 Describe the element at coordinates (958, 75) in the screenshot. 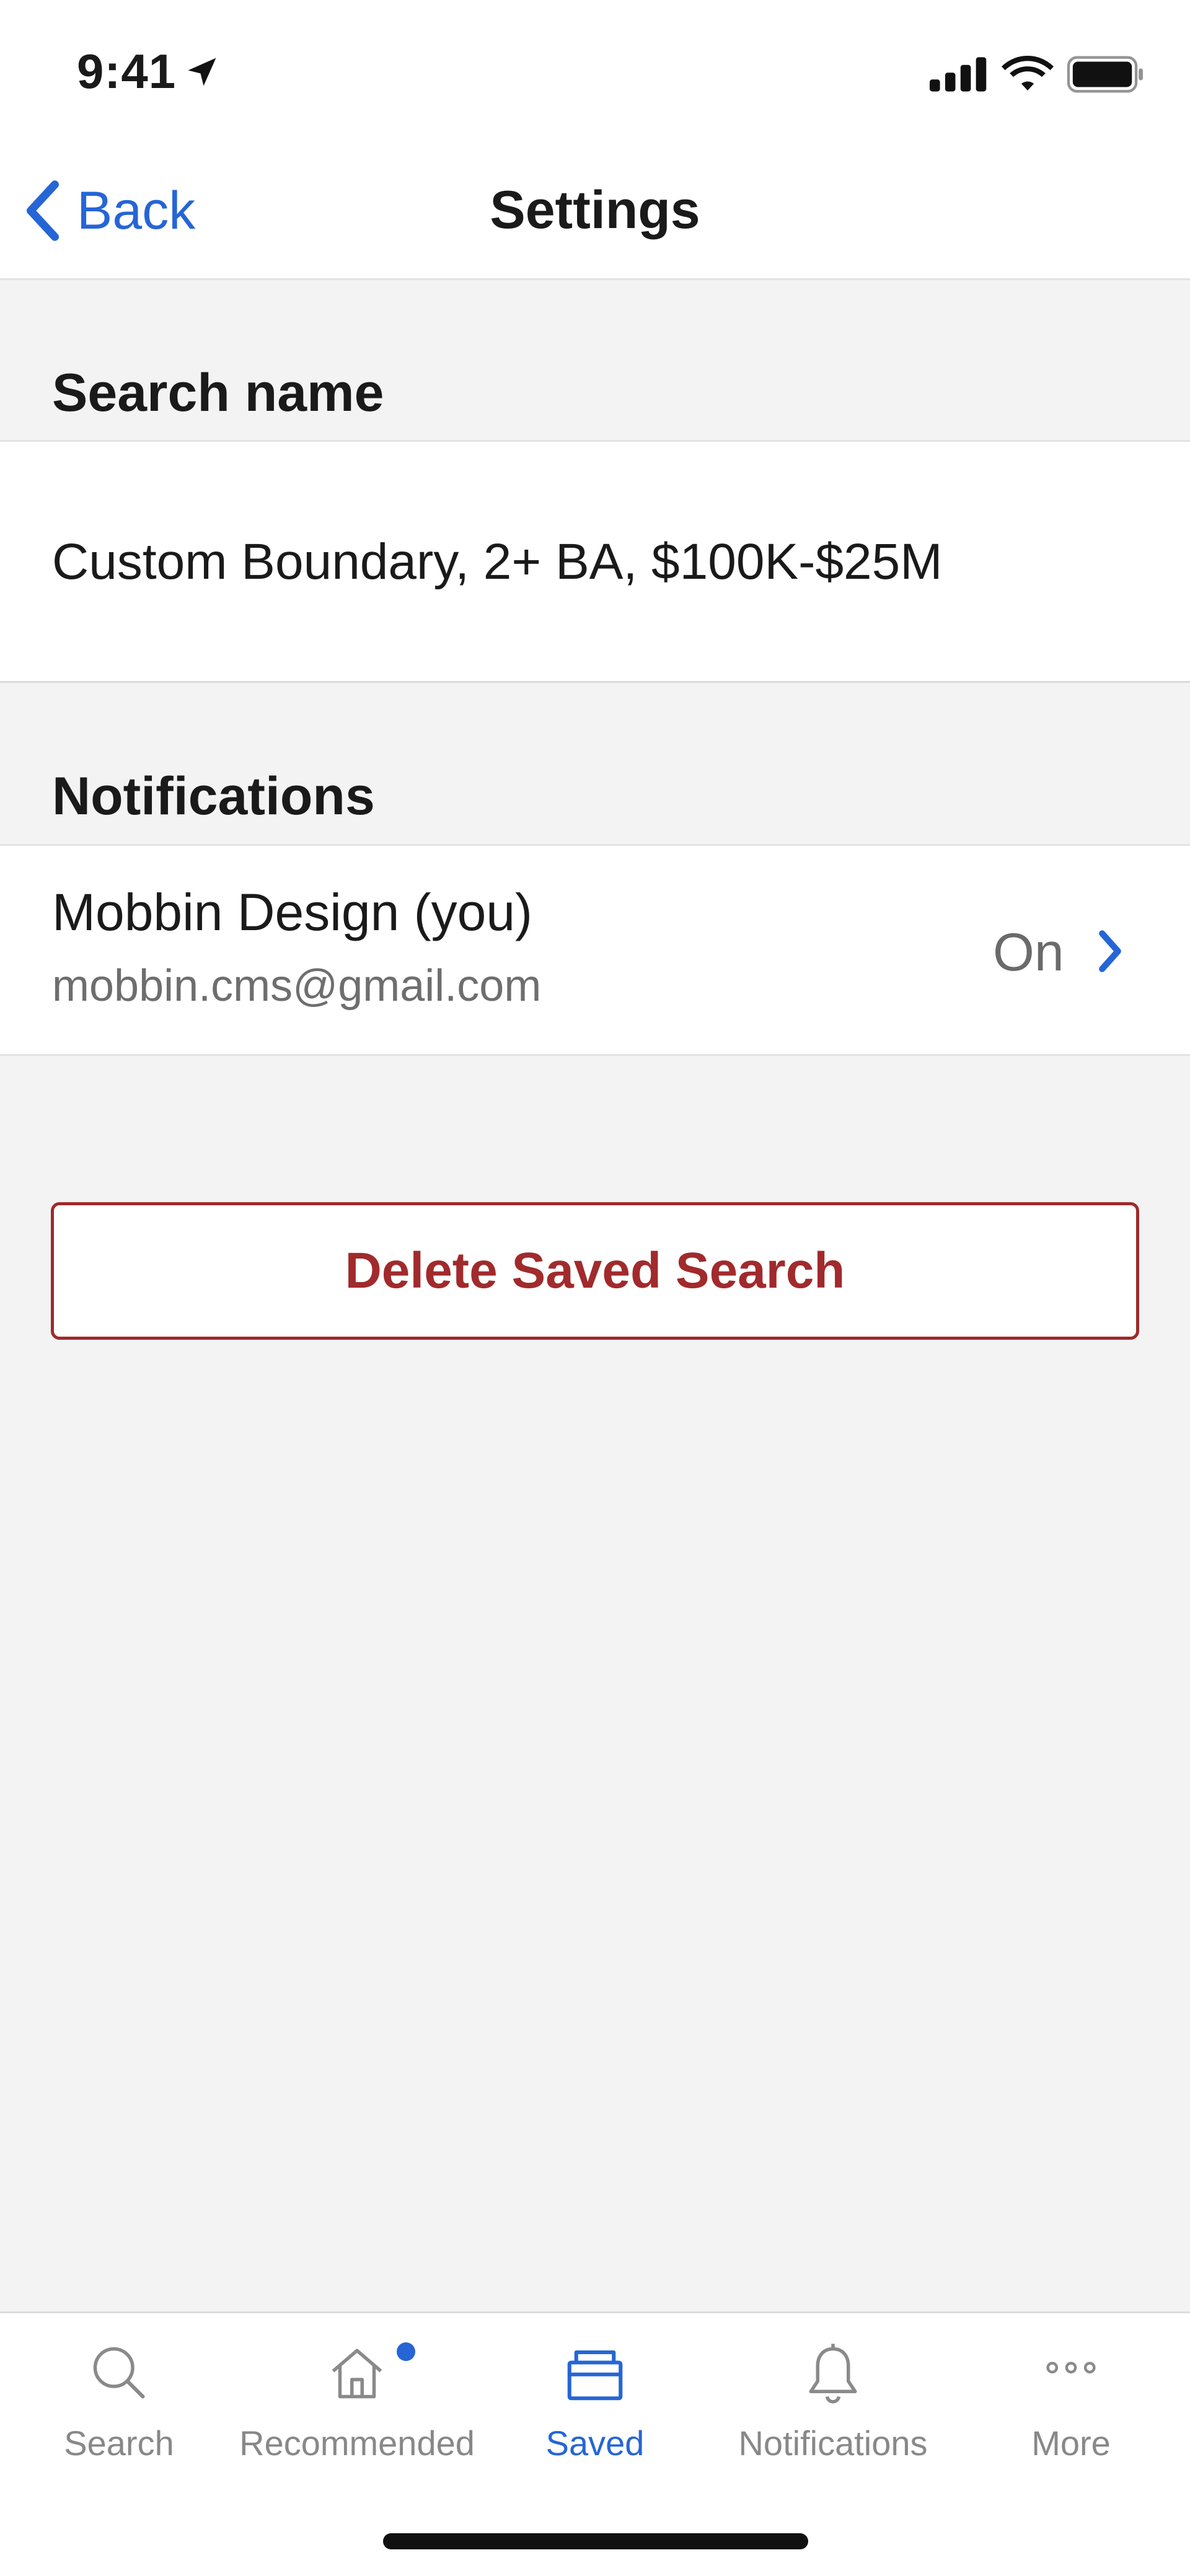

I see `cellular-signal-icon` at that location.